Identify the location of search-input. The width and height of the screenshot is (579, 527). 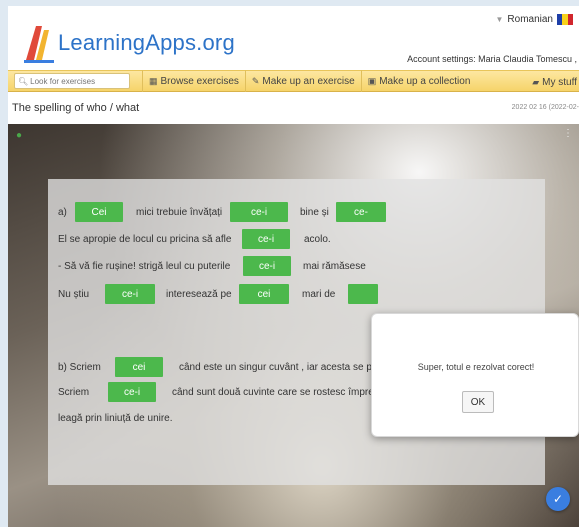
(78, 81).